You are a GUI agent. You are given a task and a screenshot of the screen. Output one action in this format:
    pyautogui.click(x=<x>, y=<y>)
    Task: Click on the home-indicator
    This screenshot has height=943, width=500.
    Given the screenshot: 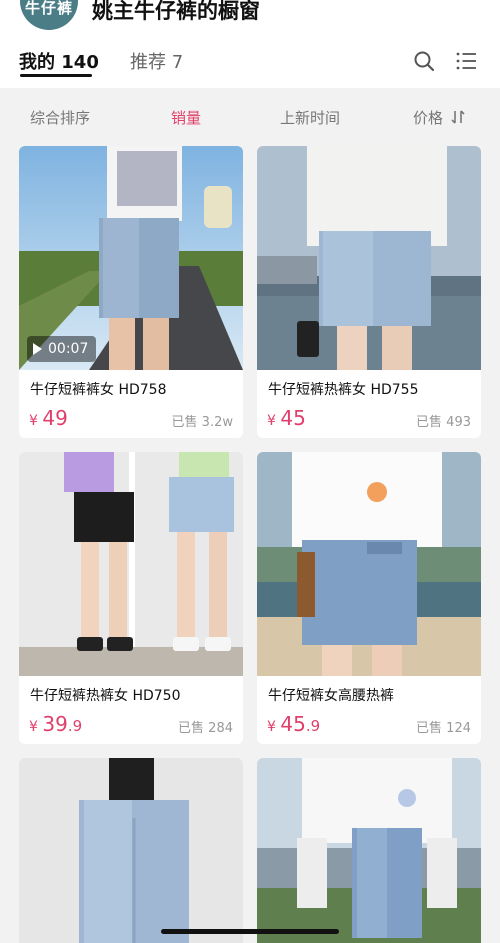 What is the action you would take?
    pyautogui.click(x=250, y=931)
    